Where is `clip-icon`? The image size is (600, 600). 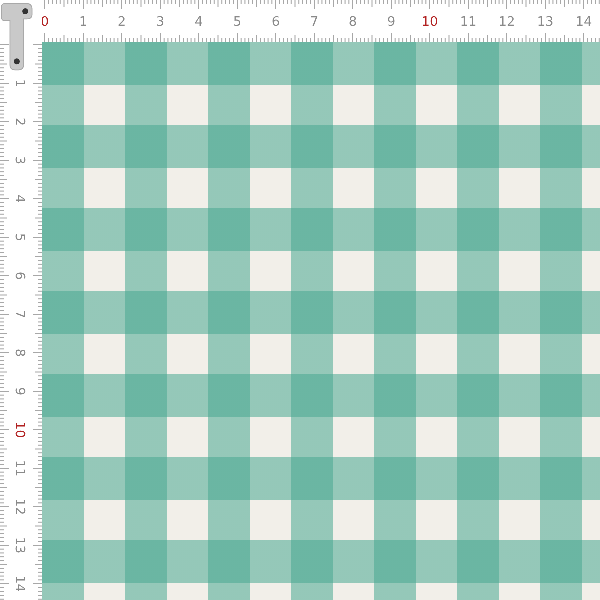 clip-icon is located at coordinates (17, 37).